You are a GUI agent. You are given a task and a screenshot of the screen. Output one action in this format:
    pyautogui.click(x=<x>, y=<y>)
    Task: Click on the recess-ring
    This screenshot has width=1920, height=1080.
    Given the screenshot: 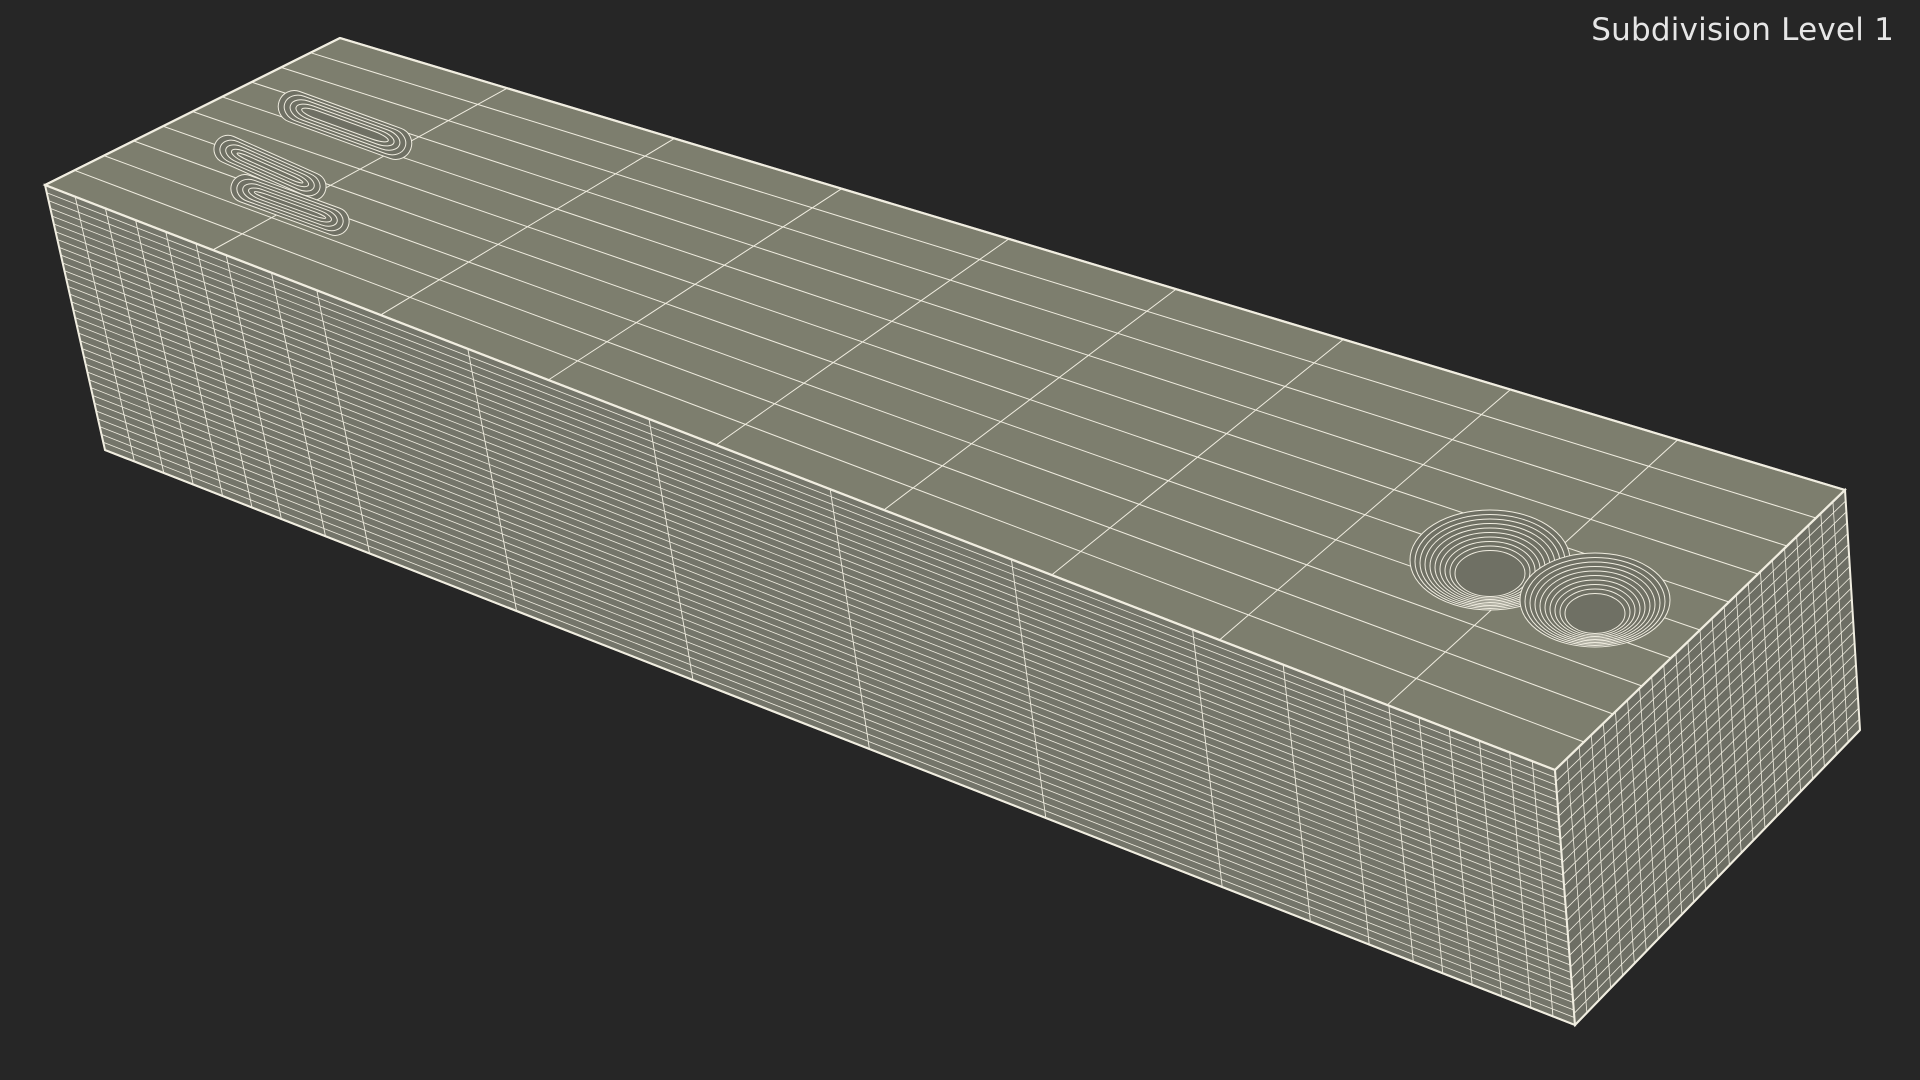 What is the action you would take?
    pyautogui.click(x=1595, y=600)
    